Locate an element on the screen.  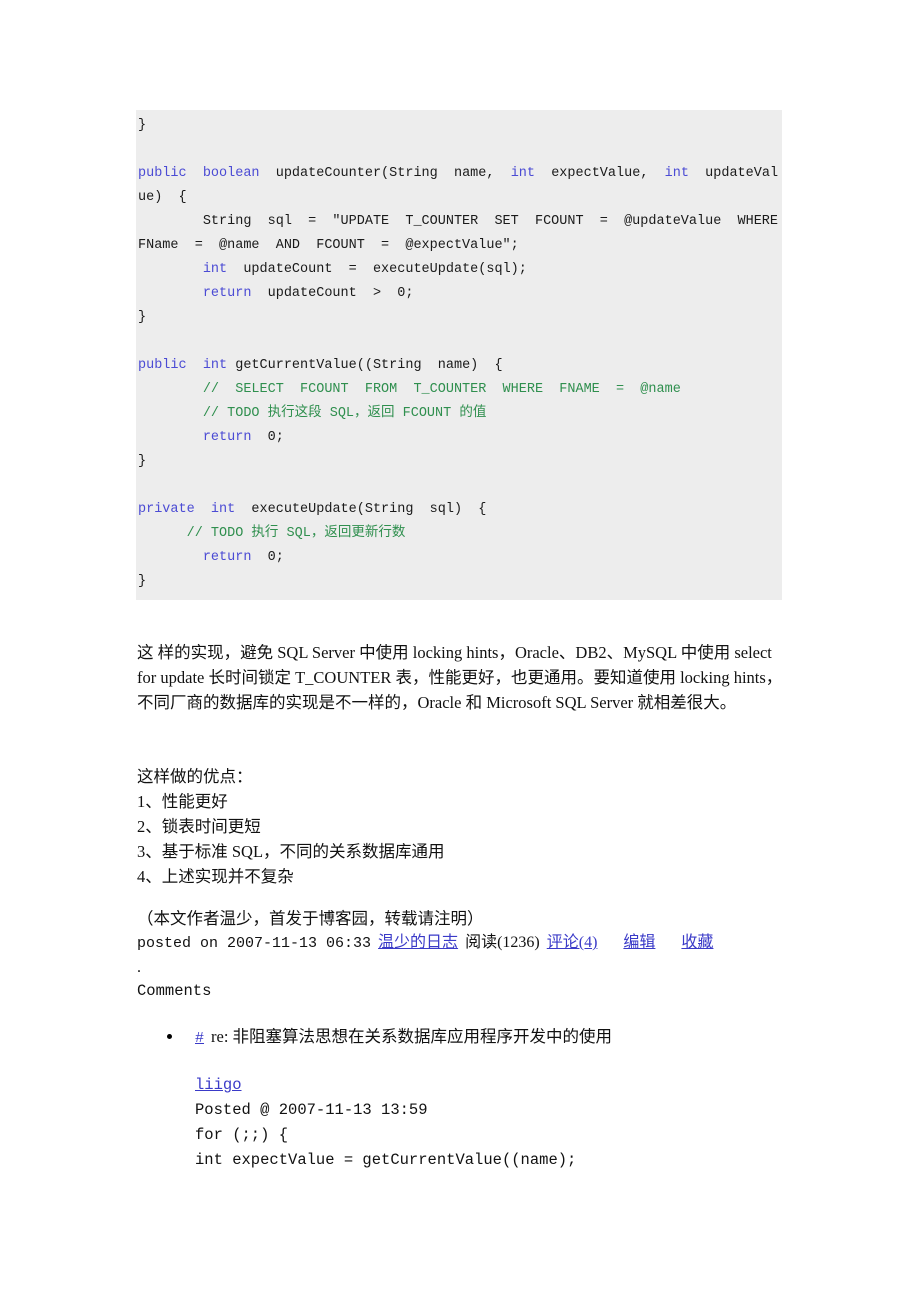
code-token: boolean is located at coordinates (231, 173).